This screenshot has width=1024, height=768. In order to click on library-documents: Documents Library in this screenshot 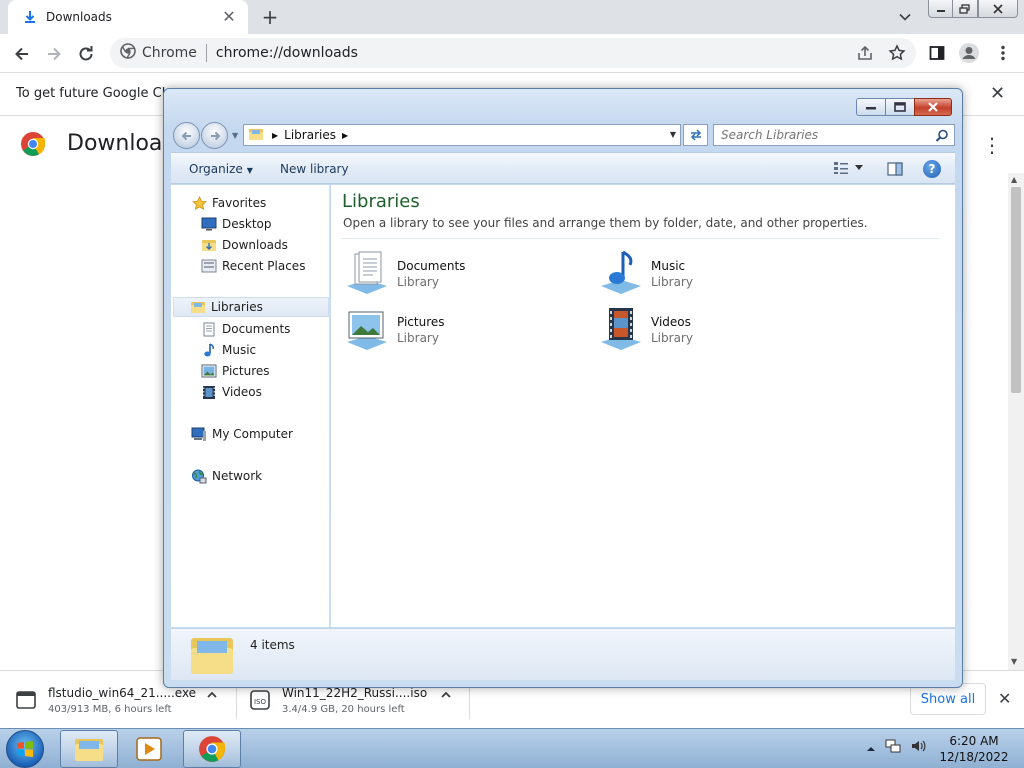, I will do `click(458, 274)`.